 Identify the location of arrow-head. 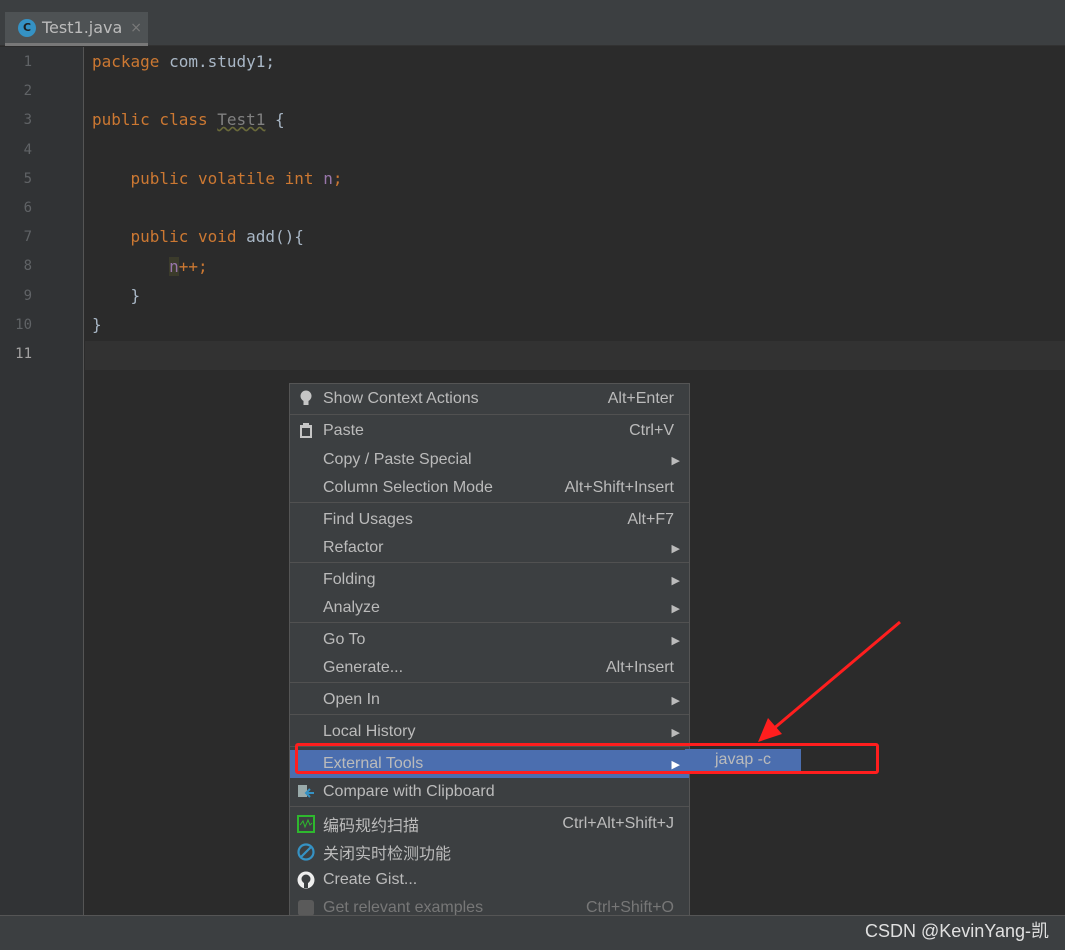
(770, 730).